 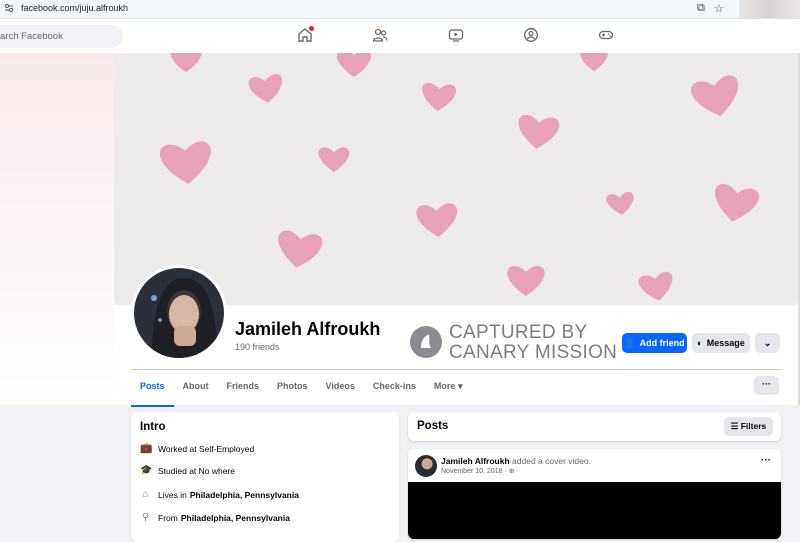 What do you see at coordinates (719, 8) in the screenshot?
I see `bookmark-star-icon: ☆` at bounding box center [719, 8].